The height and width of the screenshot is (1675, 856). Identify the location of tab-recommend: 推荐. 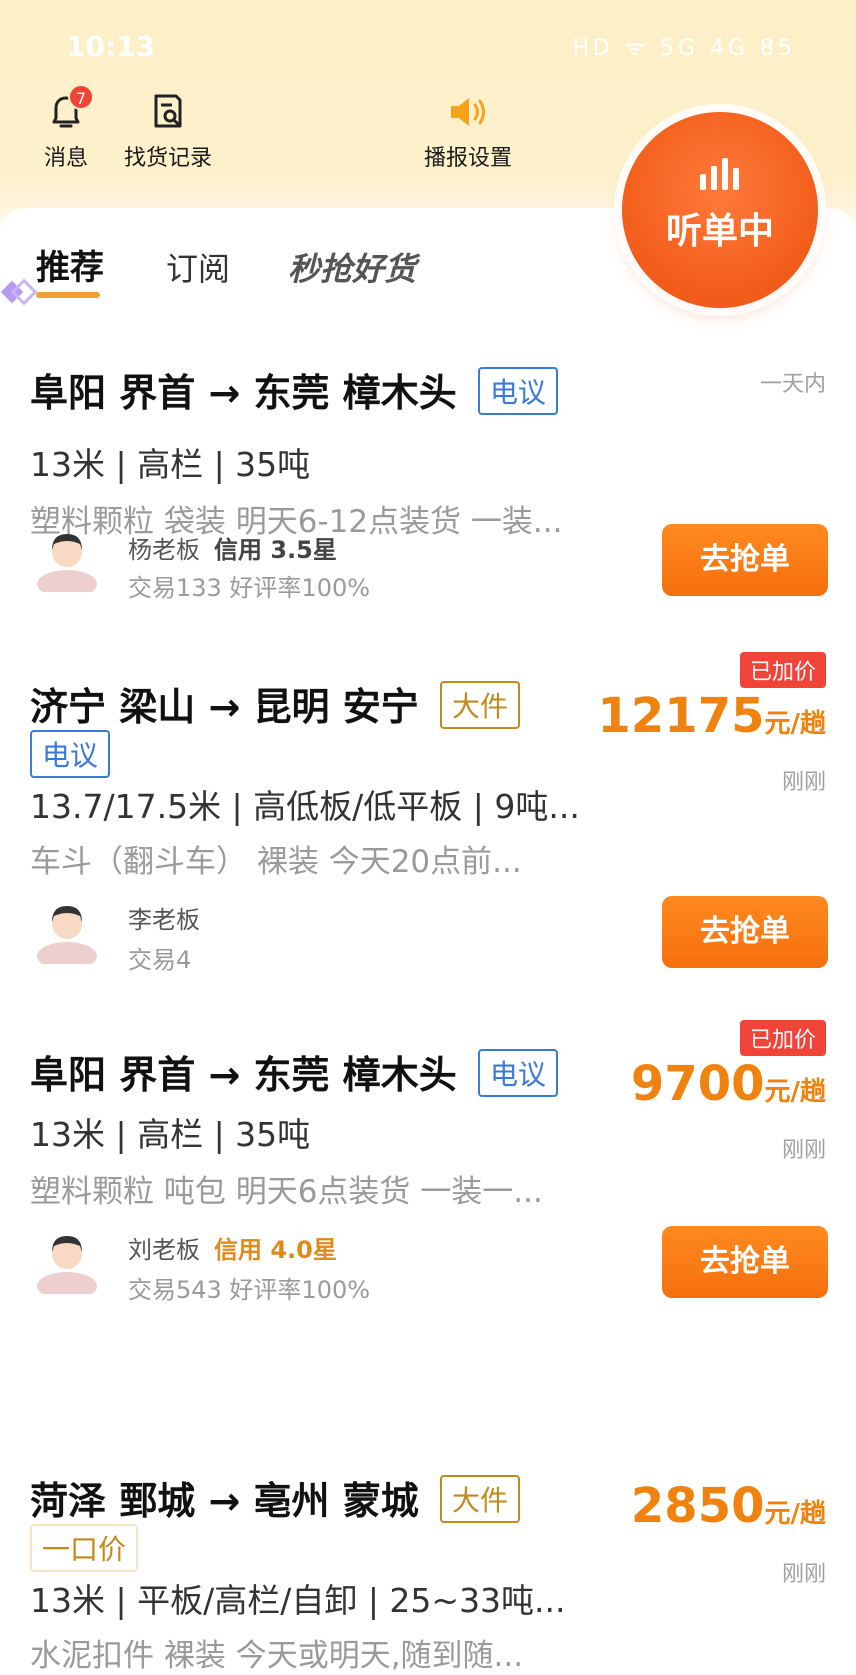
(70, 264).